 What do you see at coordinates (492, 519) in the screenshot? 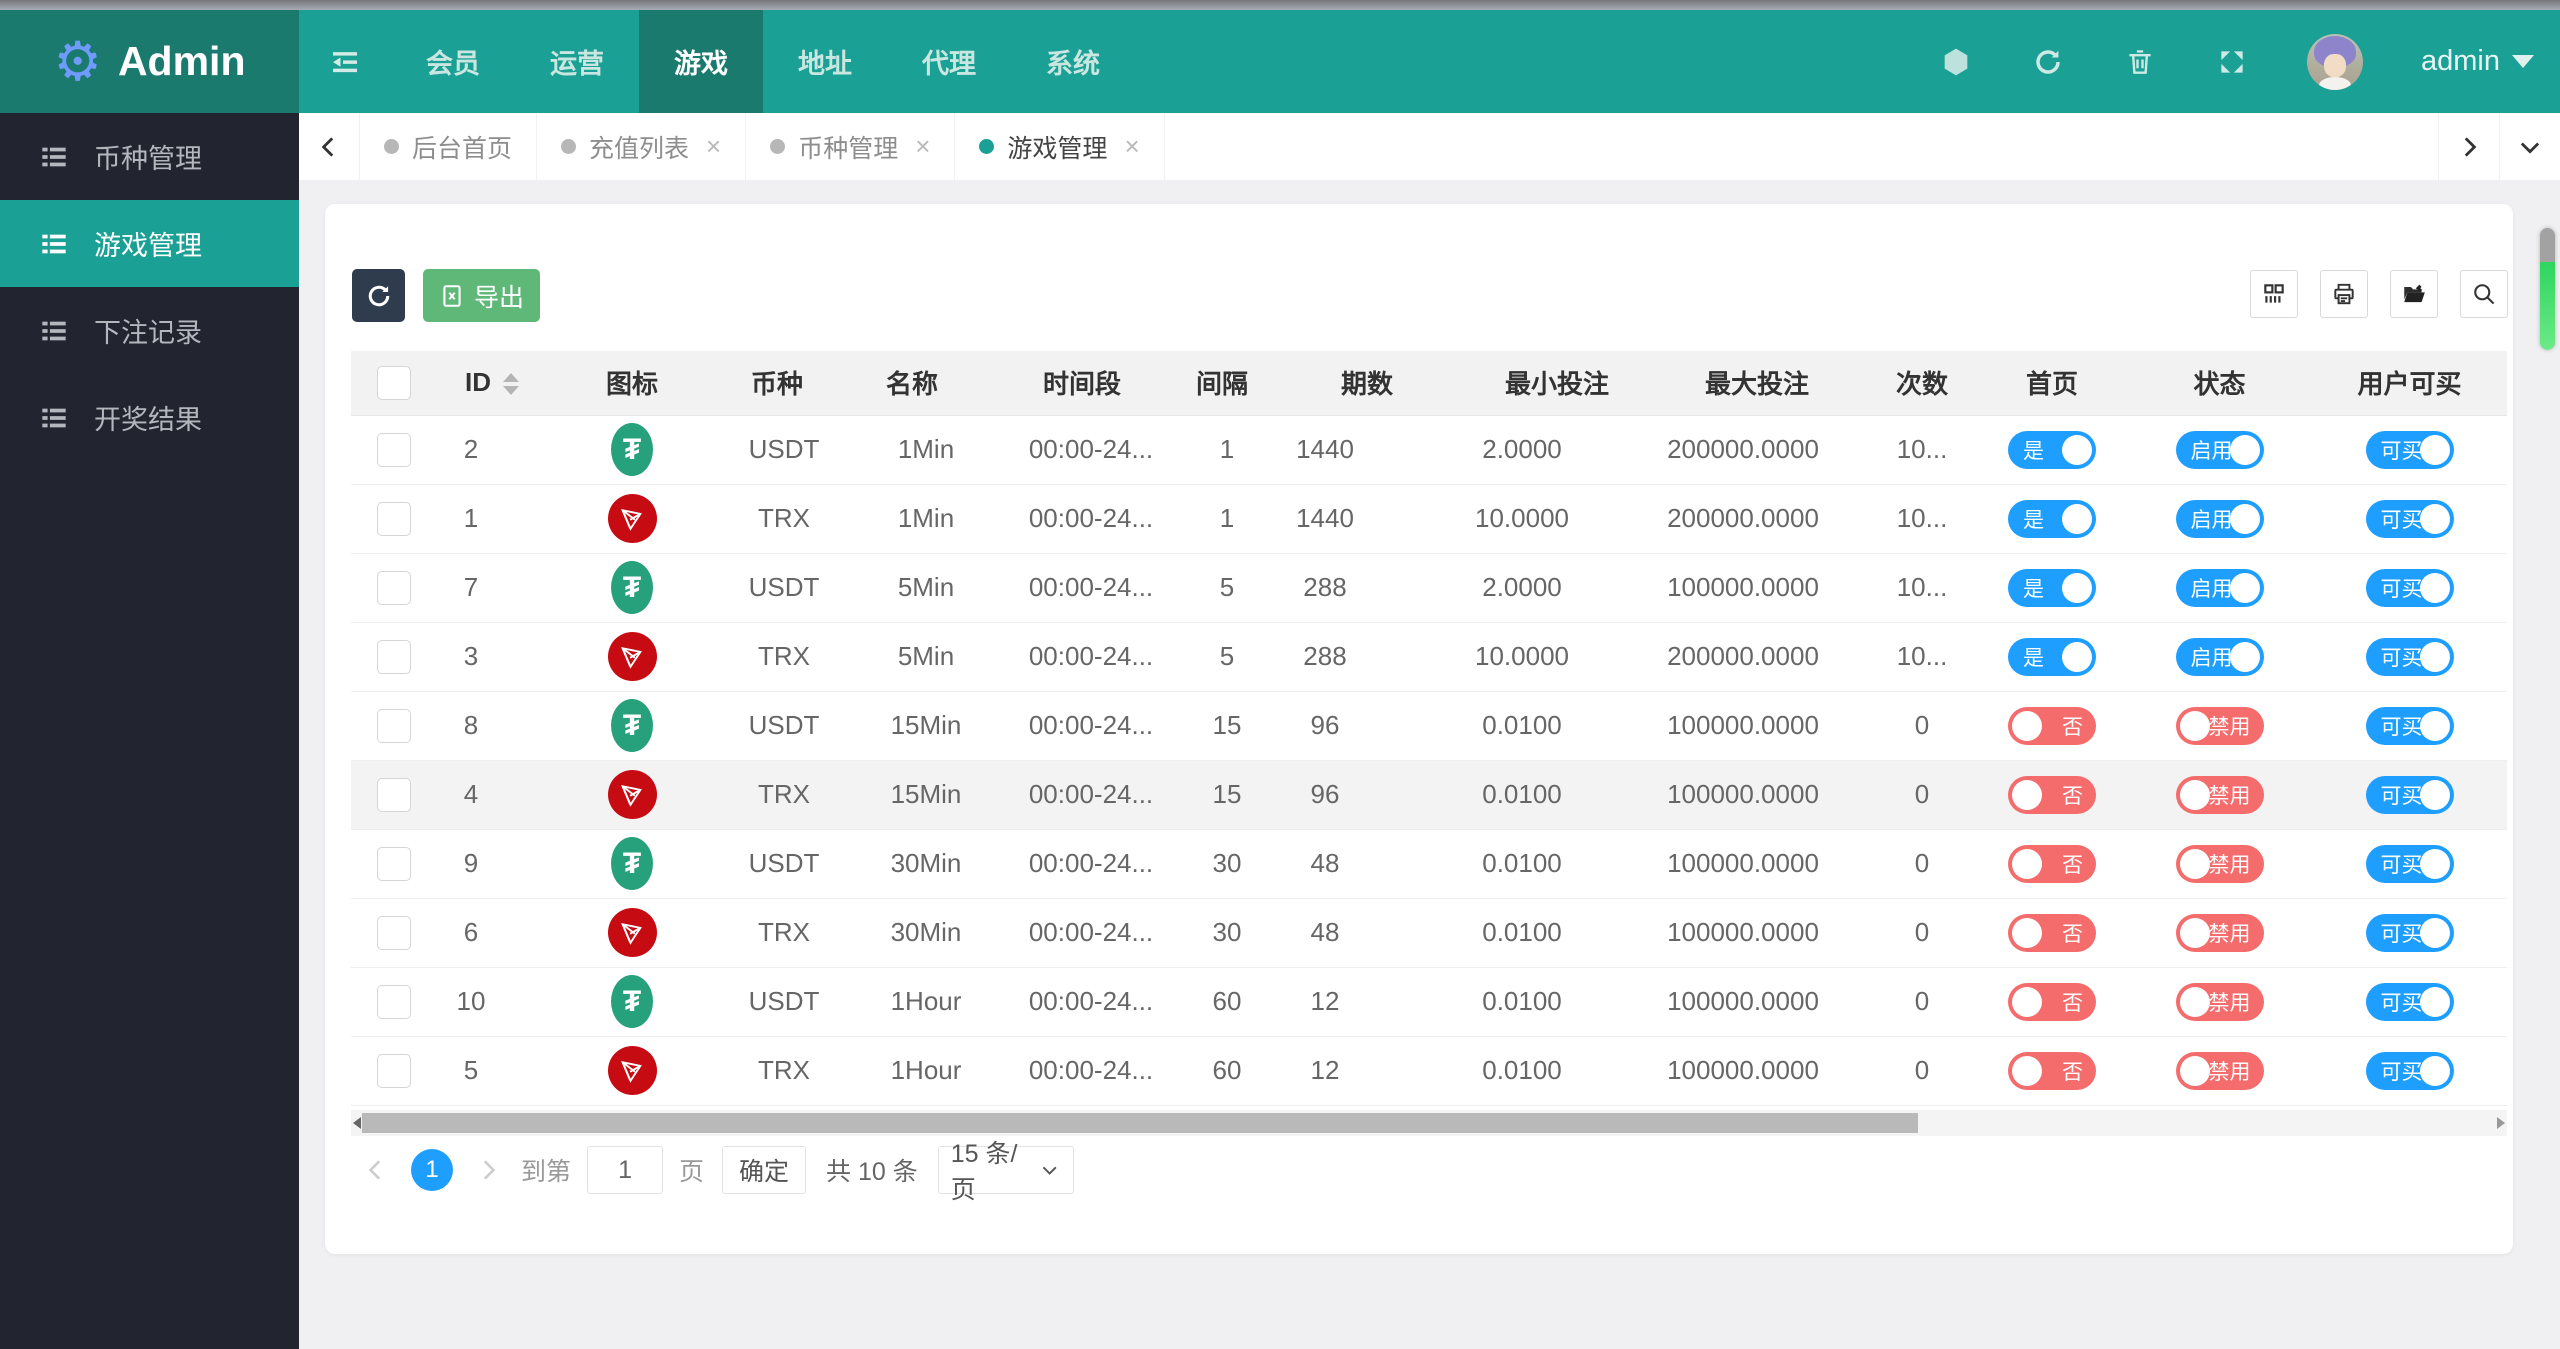
I see `cell-id: 1` at bounding box center [492, 519].